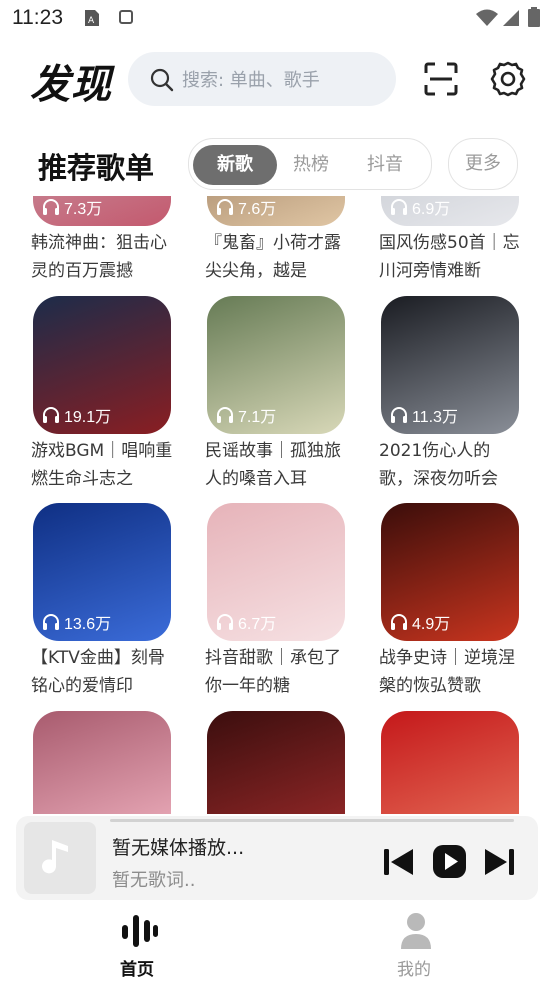 The width and height of the screenshot is (554, 985). Describe the element at coordinates (483, 164) in the screenshot. I see `more-button: 更多` at that location.